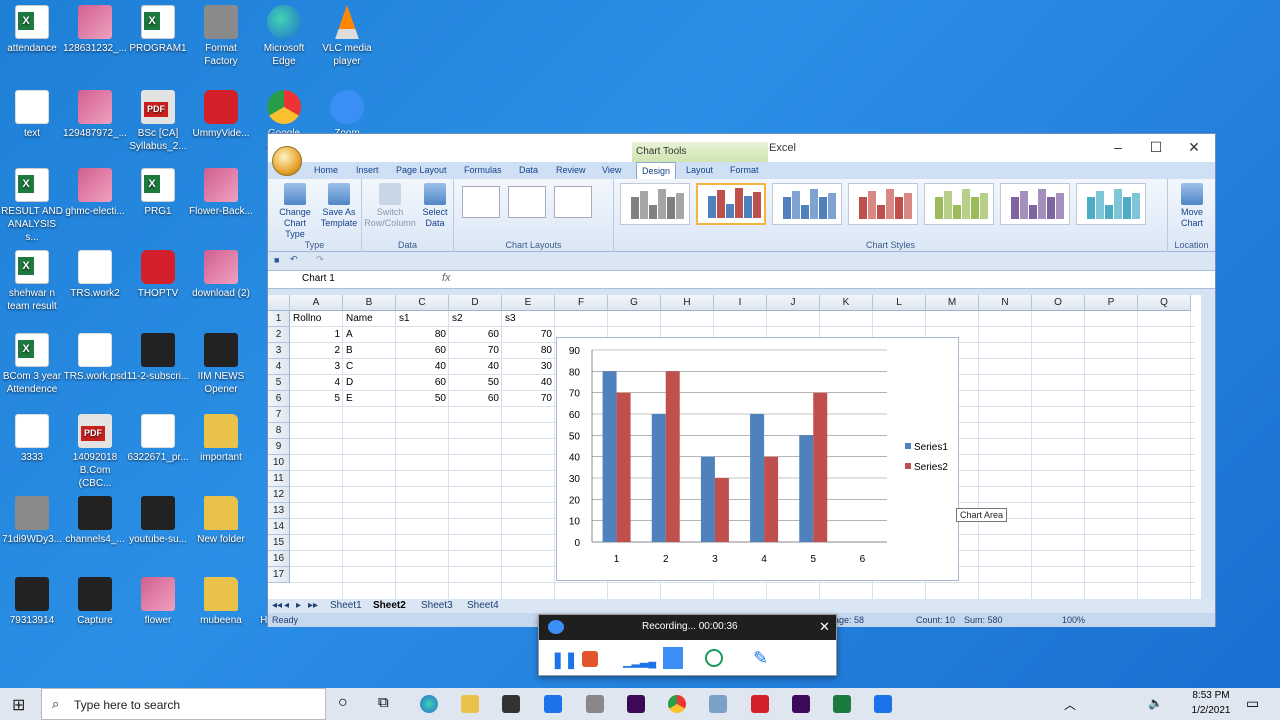  I want to click on header-cell: s2, so click(475, 319).